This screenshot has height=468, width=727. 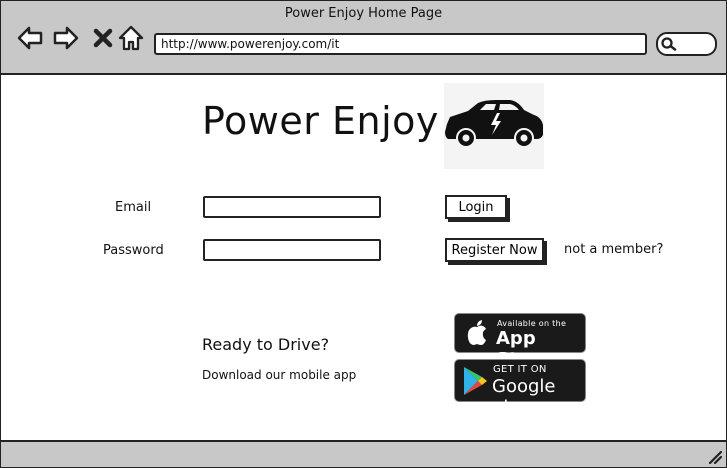 I want to click on google-play-badge: GET IT ON Google play, so click(x=520, y=388).